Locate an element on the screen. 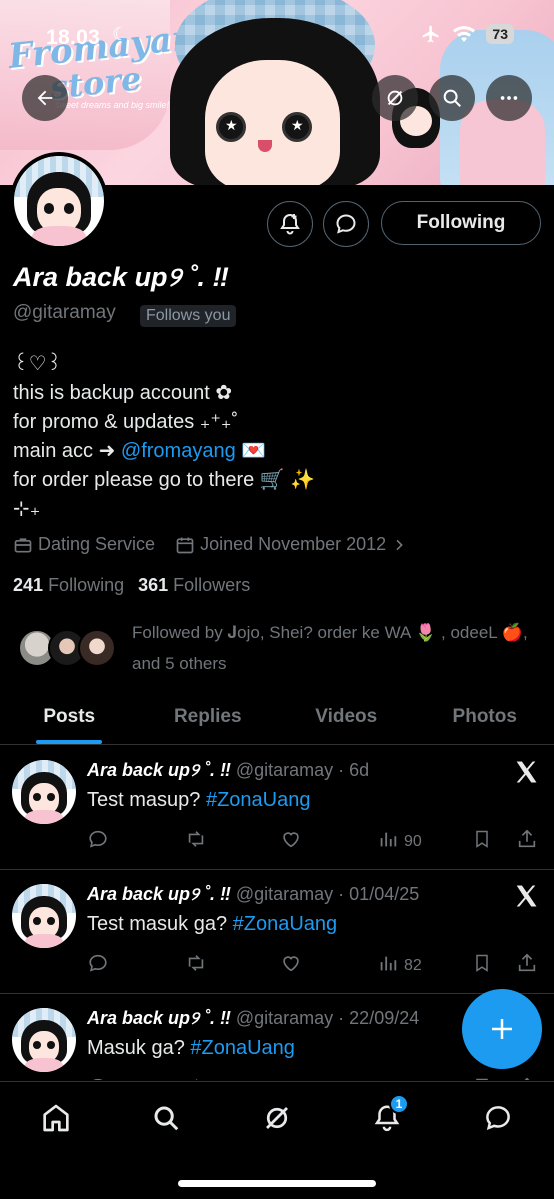  status-icons: 73 is located at coordinates (467, 34).